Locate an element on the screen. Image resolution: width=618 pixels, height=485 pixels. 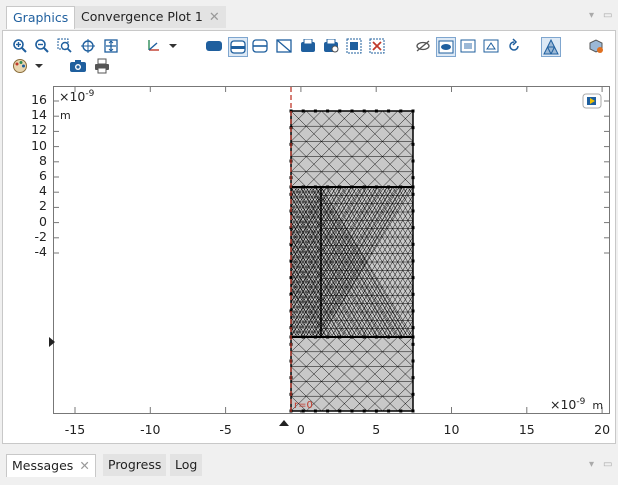
y-tick-label: -2 is located at coordinates (40, 236).